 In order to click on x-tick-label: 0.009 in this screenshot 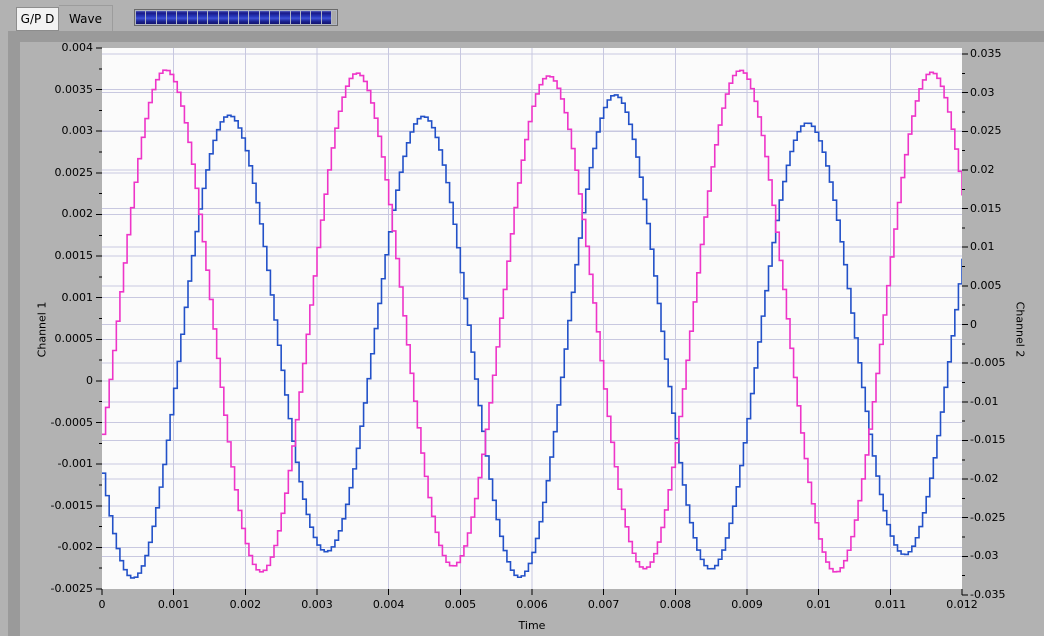, I will do `click(747, 604)`.